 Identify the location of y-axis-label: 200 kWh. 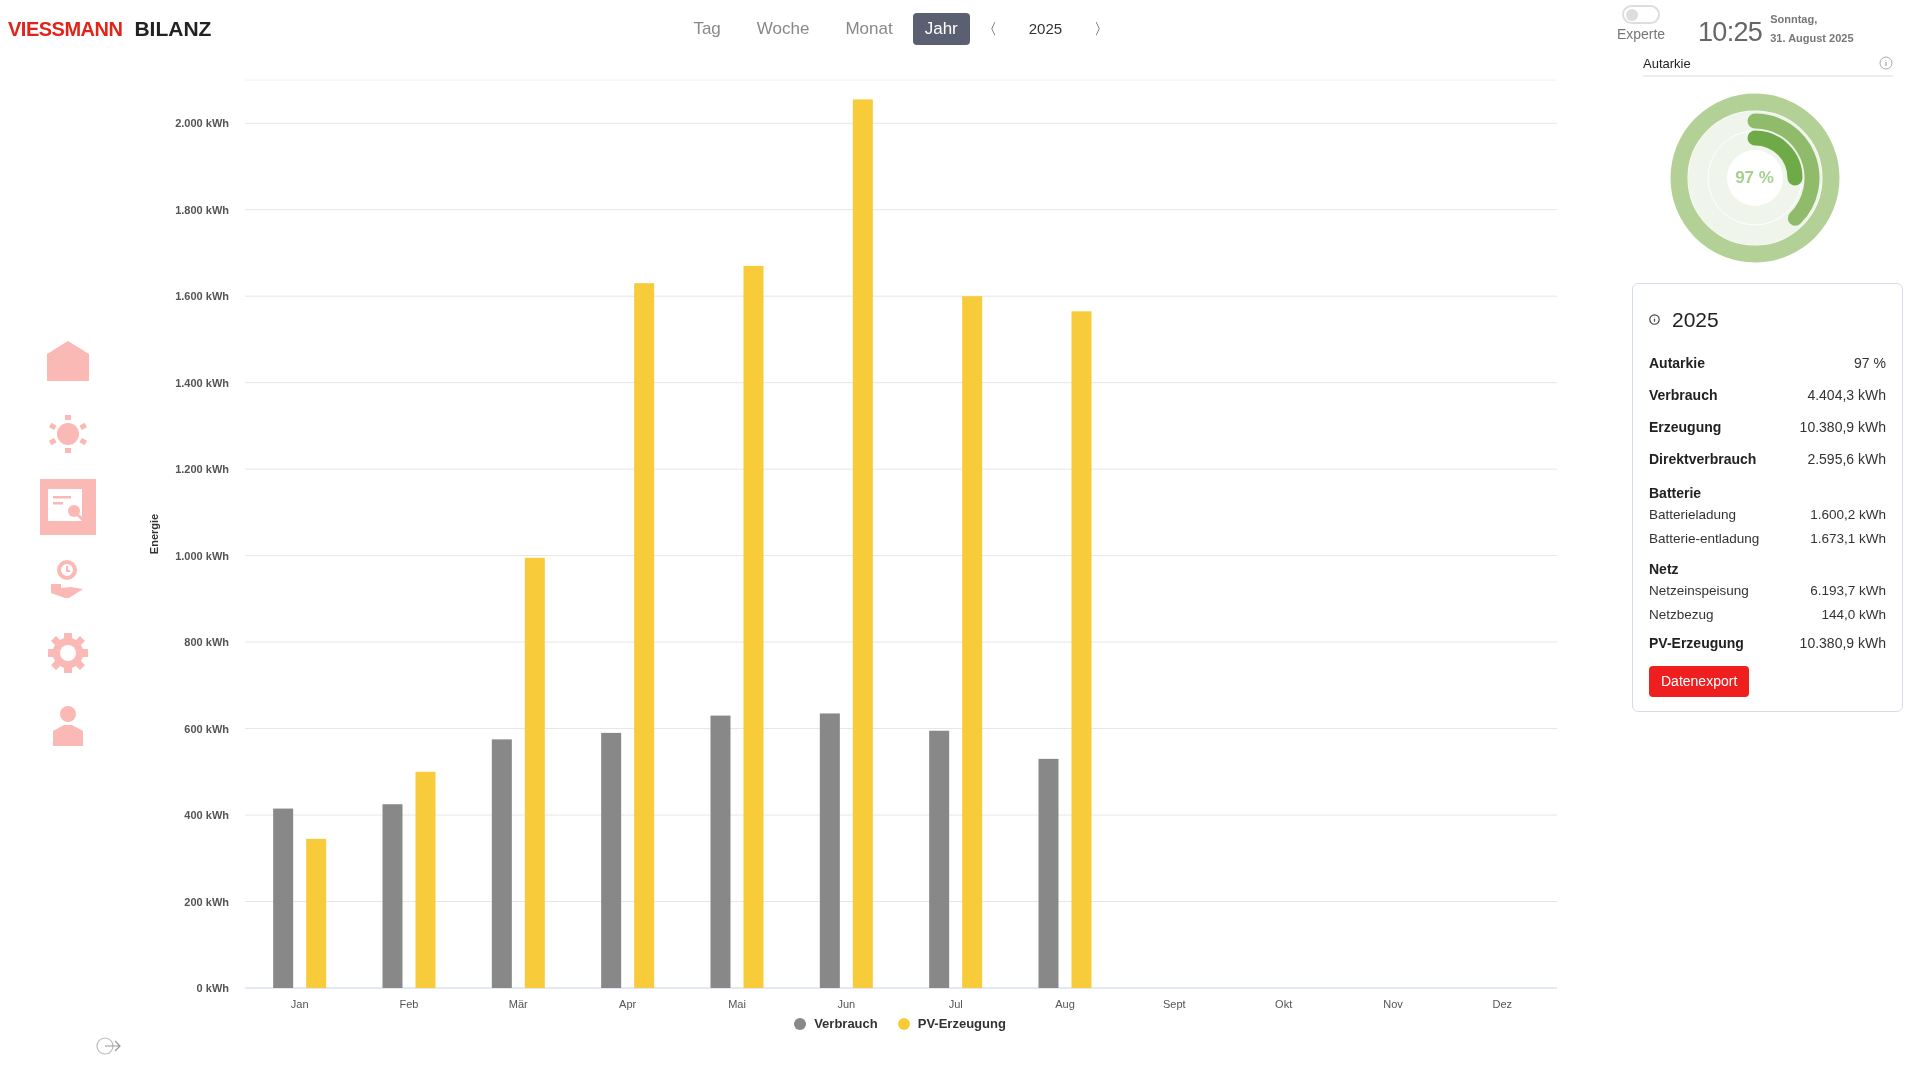
(206, 901).